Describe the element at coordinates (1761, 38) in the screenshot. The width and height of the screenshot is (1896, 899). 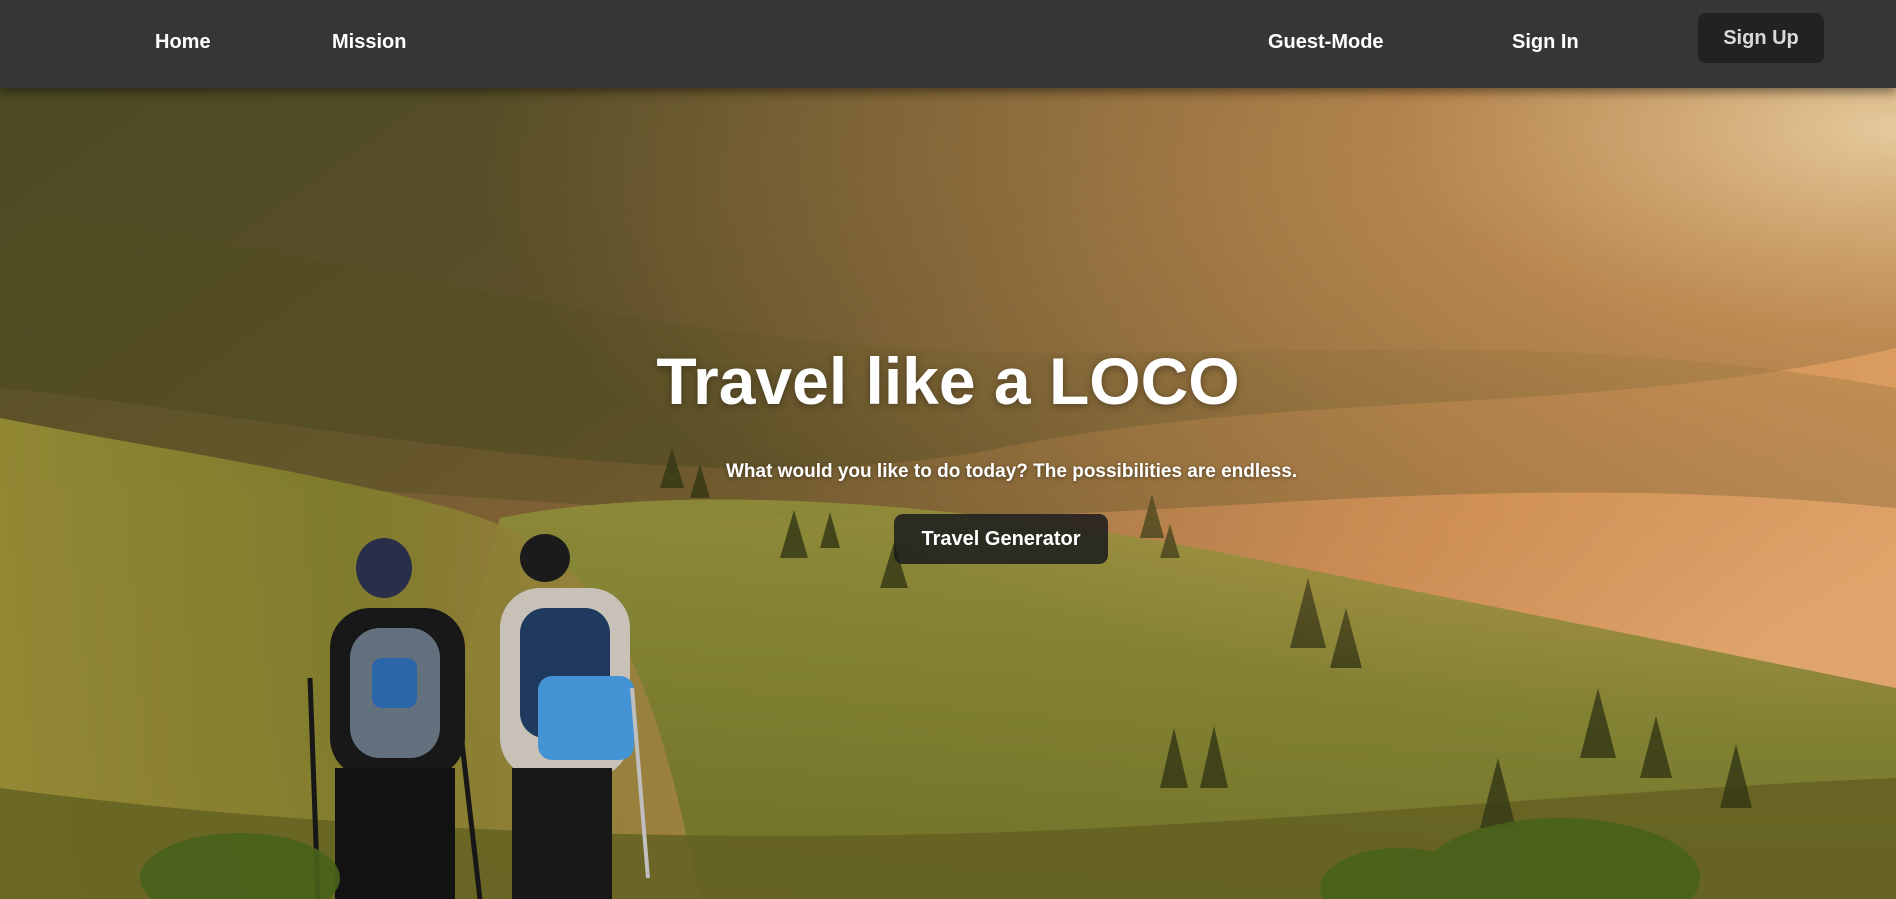
I see `sign-up-button: Sign Up` at that location.